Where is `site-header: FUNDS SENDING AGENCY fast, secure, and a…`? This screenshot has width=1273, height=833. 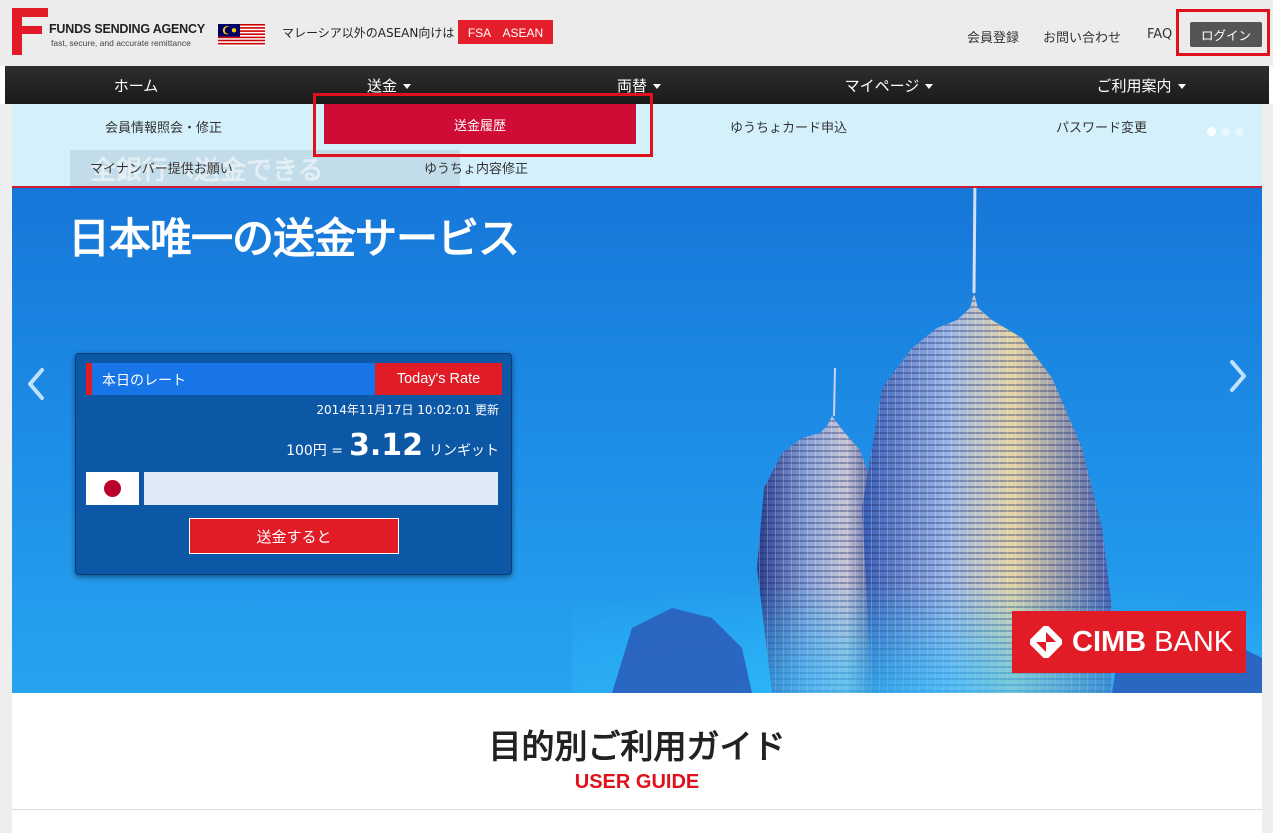
site-header: FUNDS SENDING AGENCY fast, secure, and a… is located at coordinates (636, 33).